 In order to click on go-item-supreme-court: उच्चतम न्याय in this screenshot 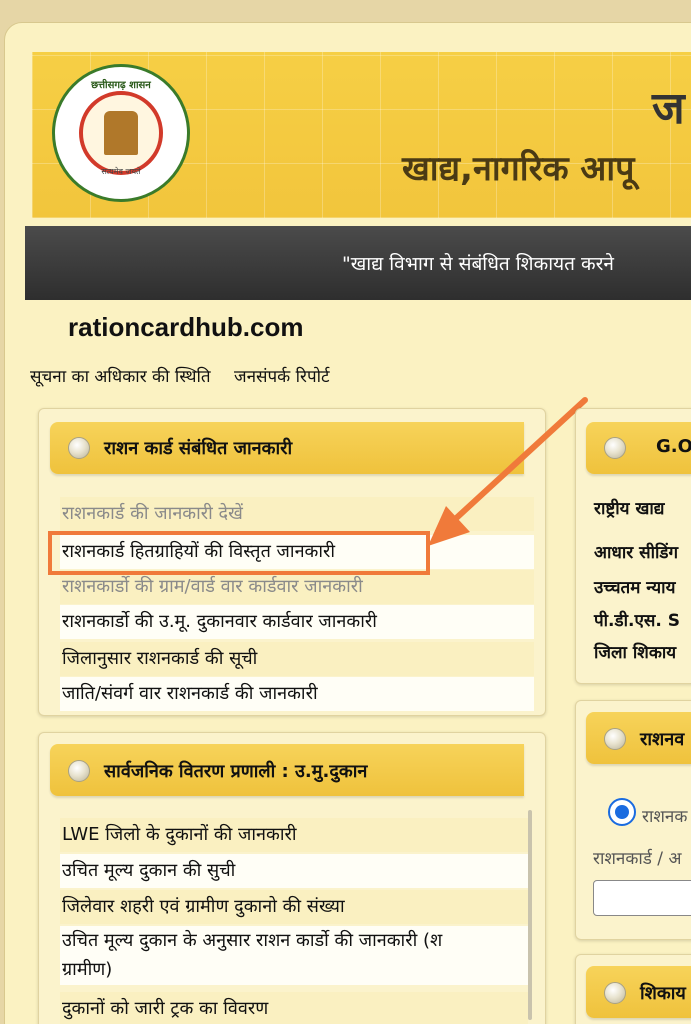, I will do `click(634, 586)`.